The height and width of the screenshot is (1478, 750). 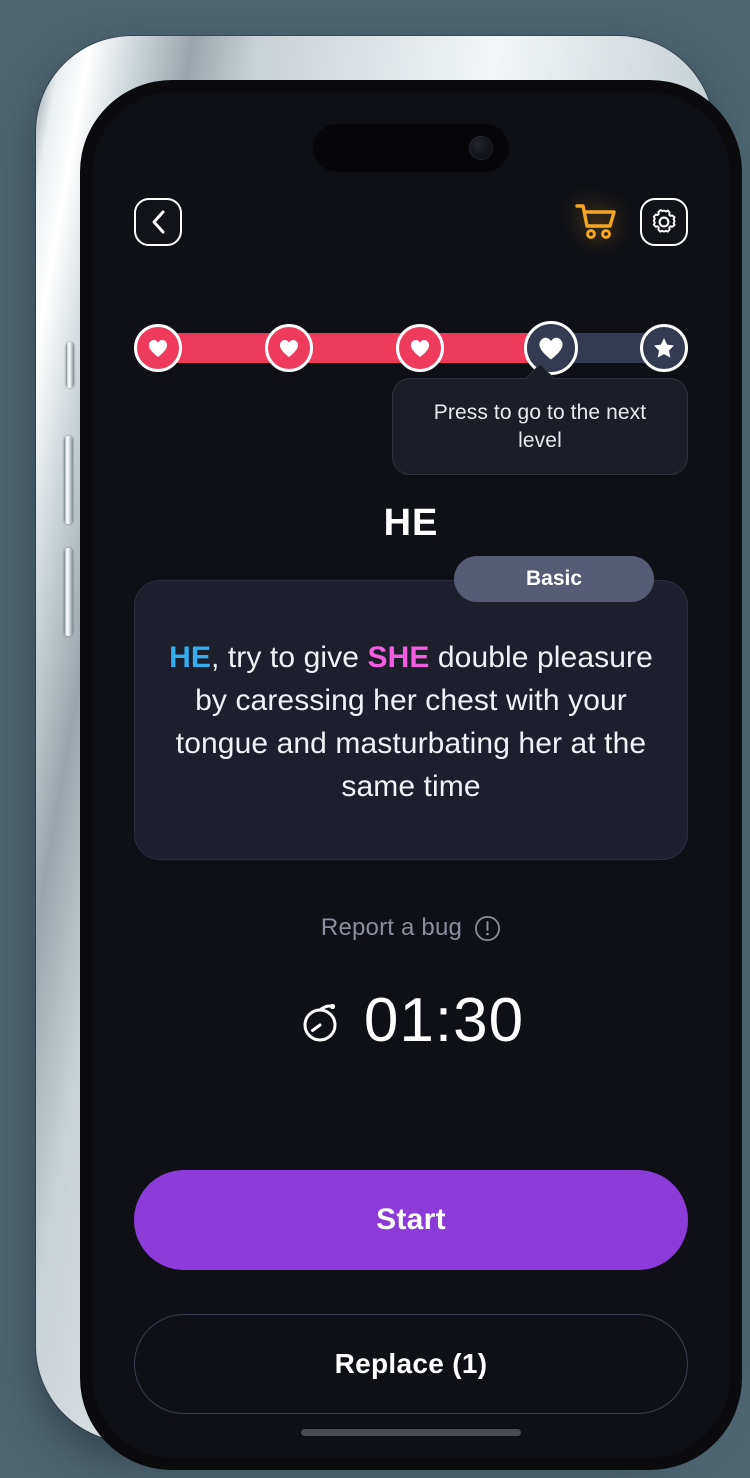 I want to click on back-button, so click(x=158, y=222).